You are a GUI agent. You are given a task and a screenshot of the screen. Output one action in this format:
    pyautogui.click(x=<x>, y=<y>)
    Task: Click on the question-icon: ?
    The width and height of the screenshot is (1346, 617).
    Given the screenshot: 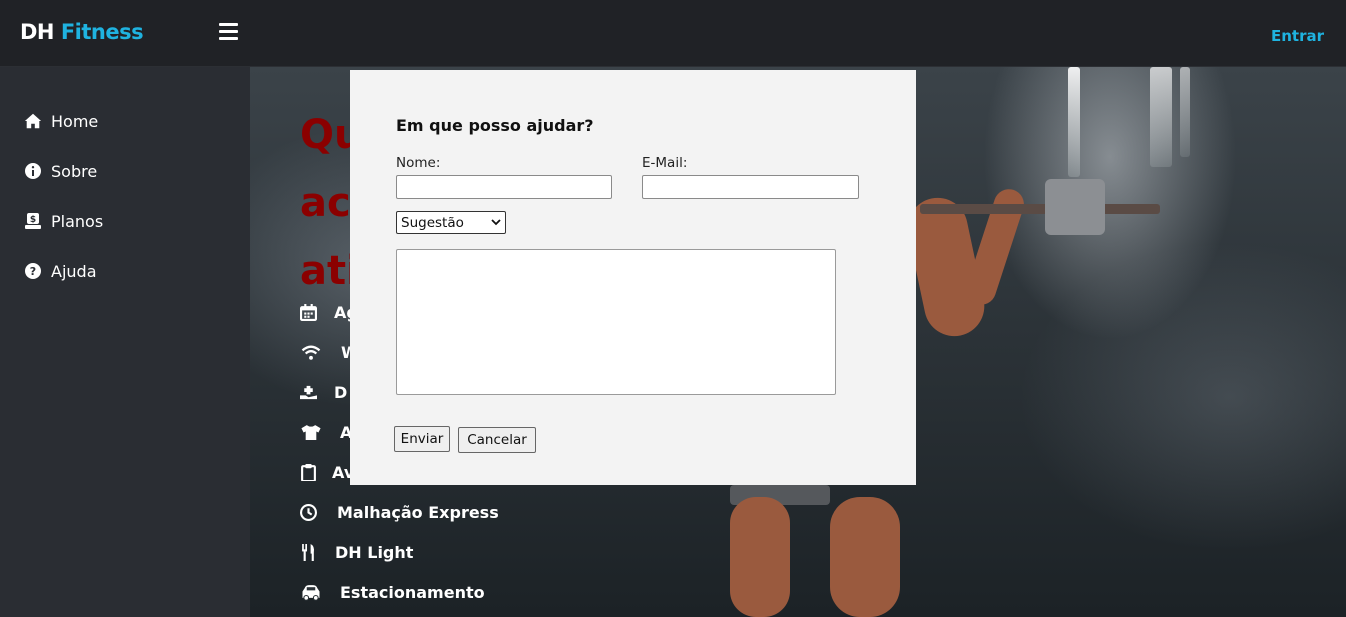 What is the action you would take?
    pyautogui.click(x=33, y=271)
    